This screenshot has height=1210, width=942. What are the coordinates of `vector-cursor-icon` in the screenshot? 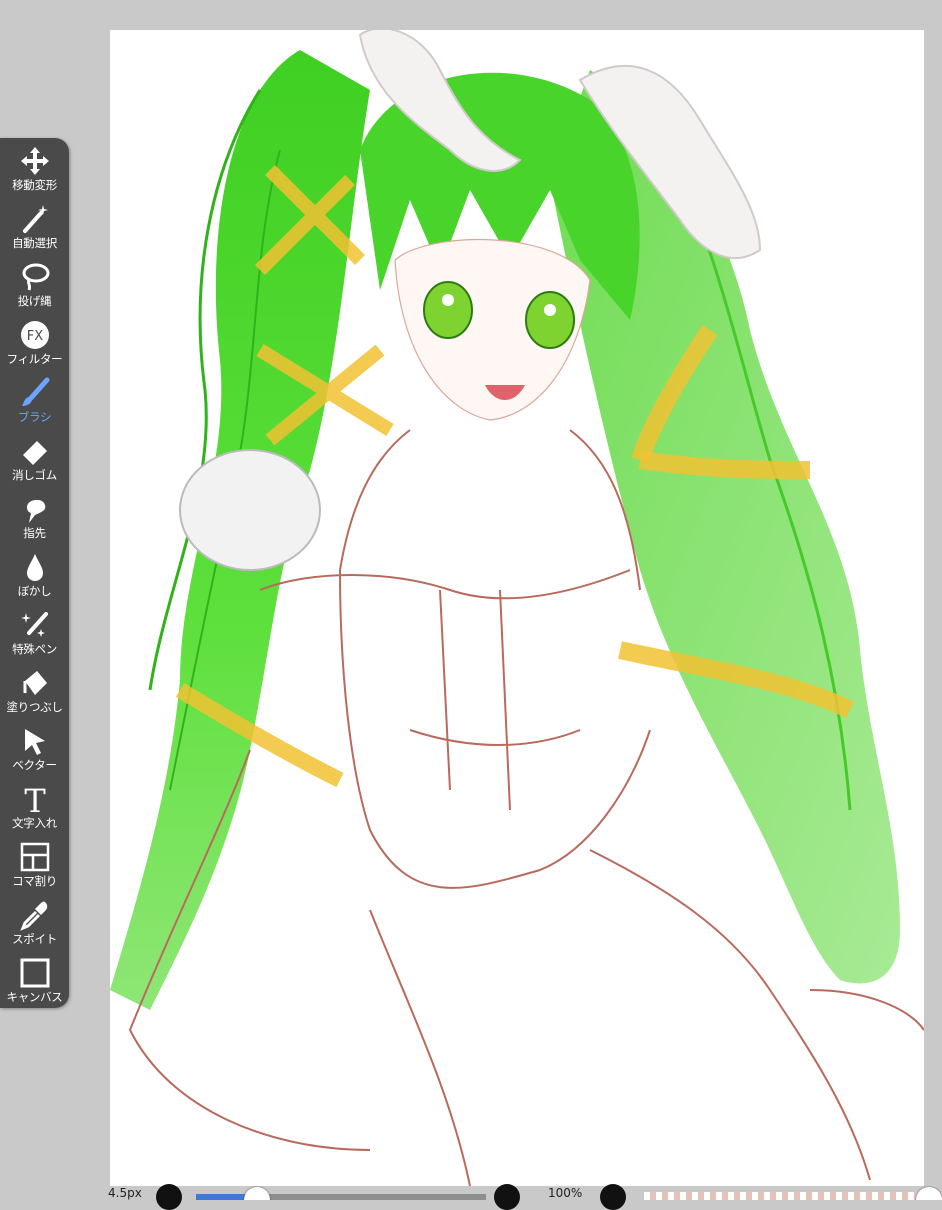 It's located at (35, 741).